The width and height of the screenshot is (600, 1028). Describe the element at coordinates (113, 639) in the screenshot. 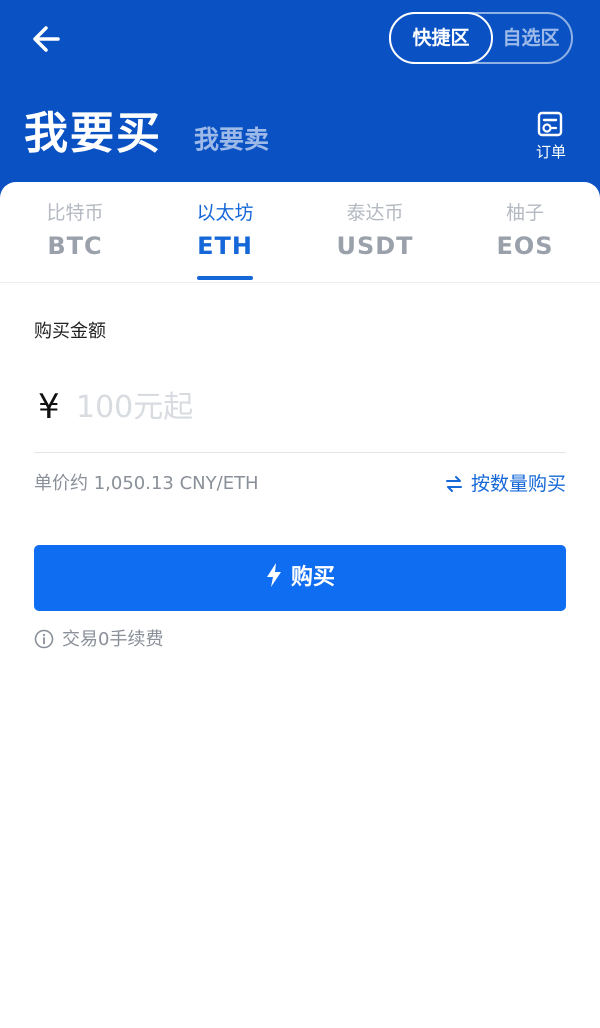

I see `fee-note-text: 交易0手续费` at that location.